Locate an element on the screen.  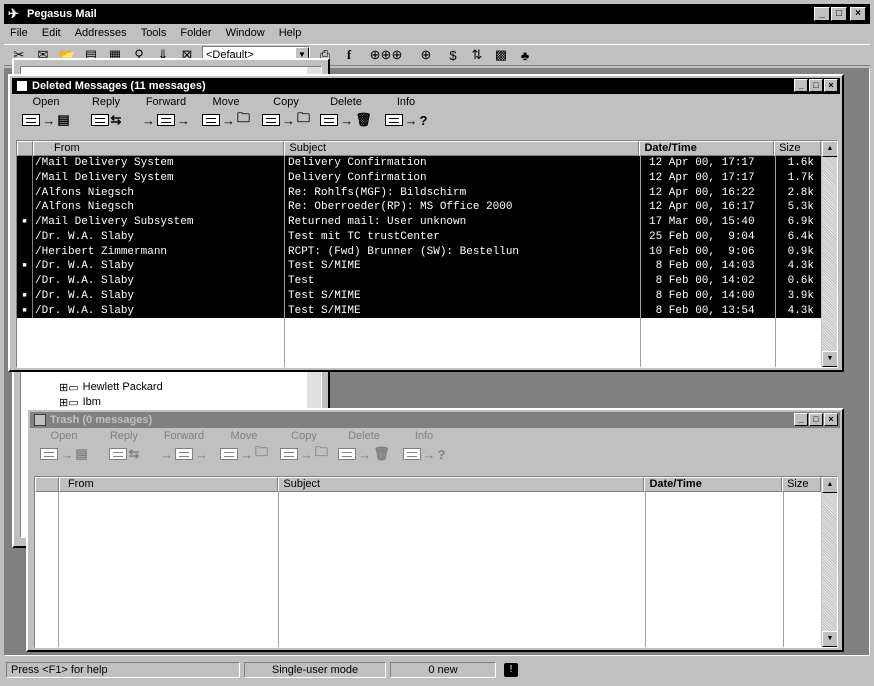
cell-subject: Re: Oberroeder(RP): MS Office 2000 is located at coordinates (463, 207).